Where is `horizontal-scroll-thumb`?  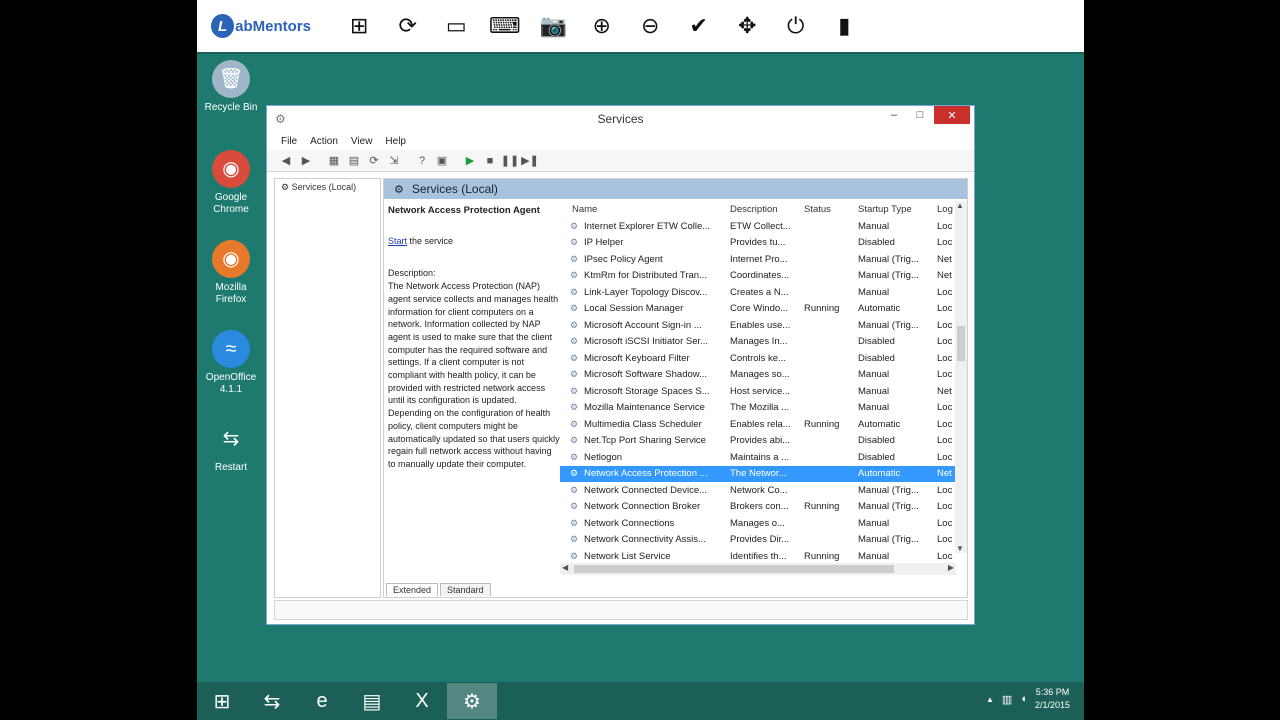
horizontal-scroll-thumb is located at coordinates (734, 569).